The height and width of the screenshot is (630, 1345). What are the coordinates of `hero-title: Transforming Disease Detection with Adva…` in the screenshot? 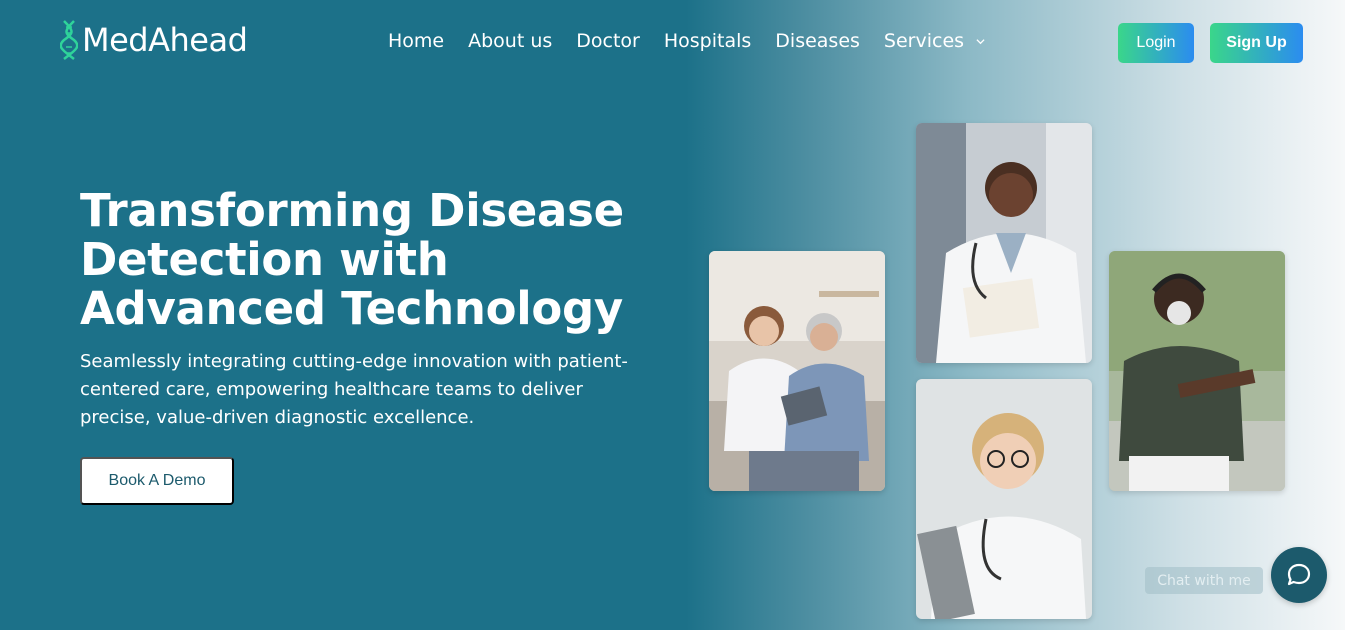 It's located at (352, 259).